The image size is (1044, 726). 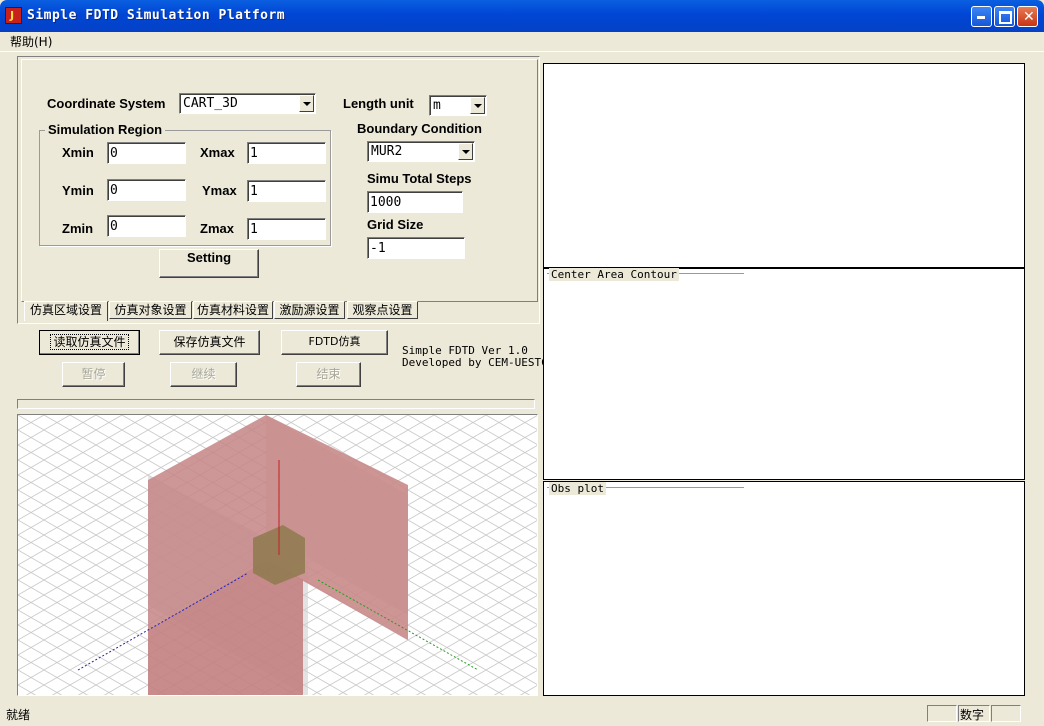 What do you see at coordinates (146, 226) in the screenshot?
I see `zmin-field: 0` at bounding box center [146, 226].